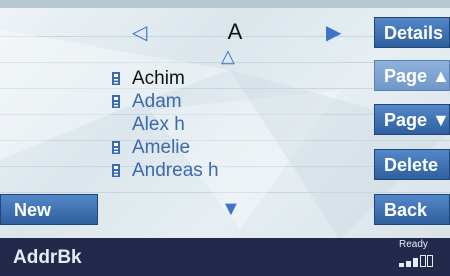 The image size is (450, 276). What do you see at coordinates (231, 209) in the screenshot?
I see `triangle-down-filled-icon: ▼` at bounding box center [231, 209].